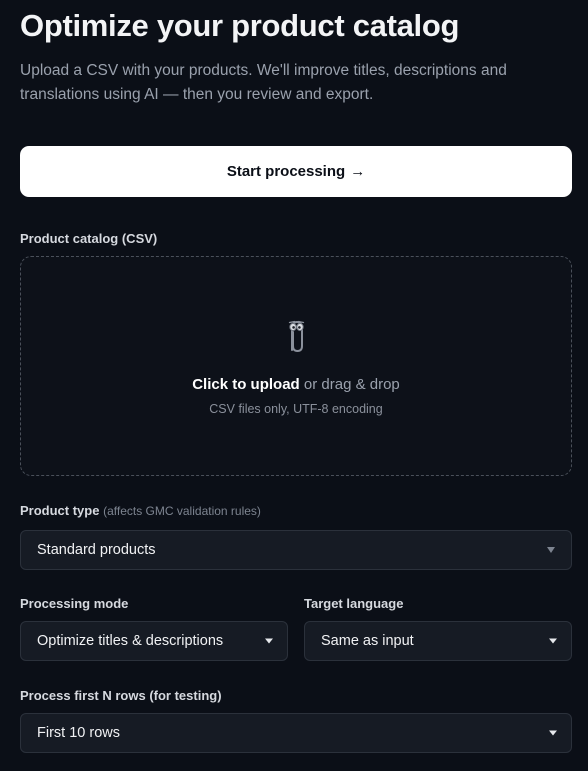 Image resolution: width=588 pixels, height=771 pixels. I want to click on row-limit-select: First 10 rows, so click(296, 733).